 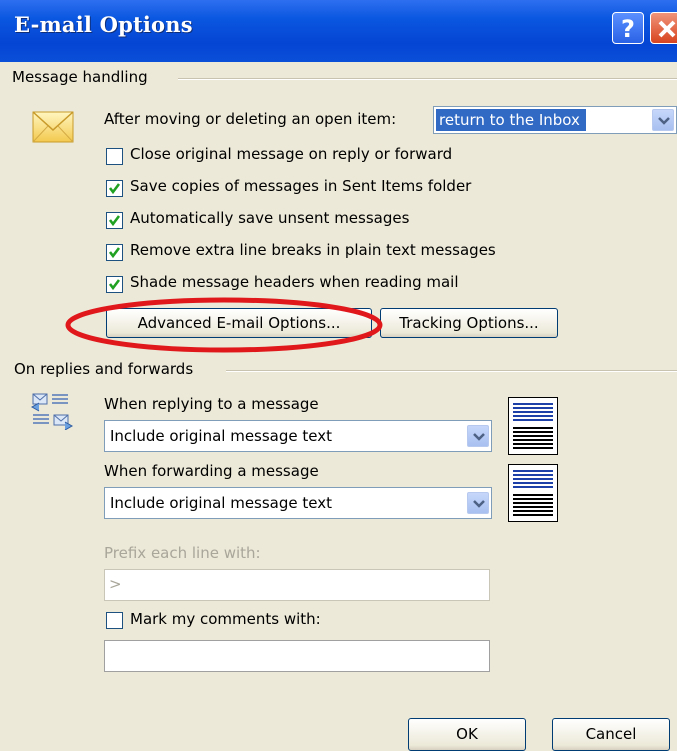 I want to click on reply-forward-icon, so click(x=52, y=411).